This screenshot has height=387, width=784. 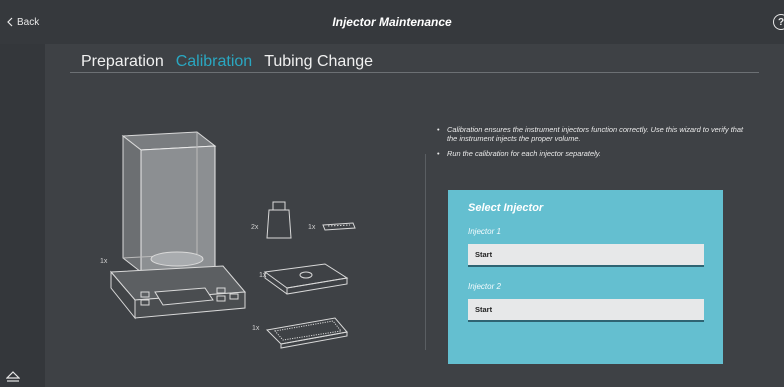 I want to click on vertical-divider, so click(x=425, y=252).